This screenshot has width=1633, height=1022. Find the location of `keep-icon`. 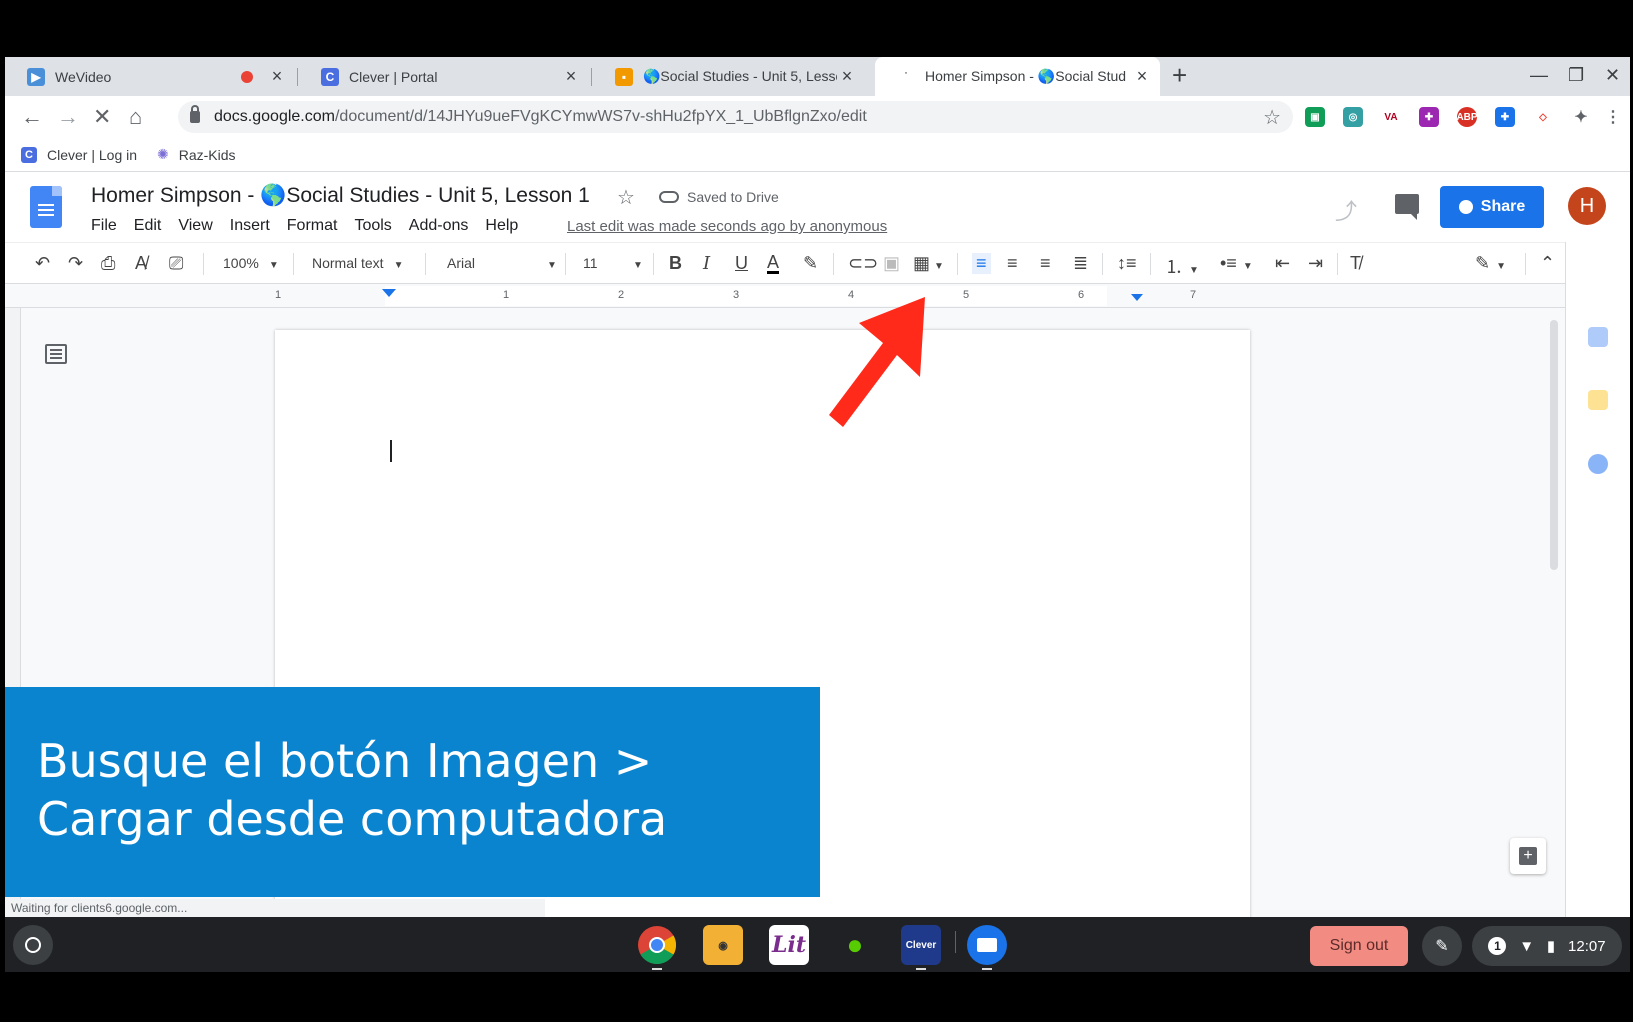

keep-icon is located at coordinates (1598, 400).